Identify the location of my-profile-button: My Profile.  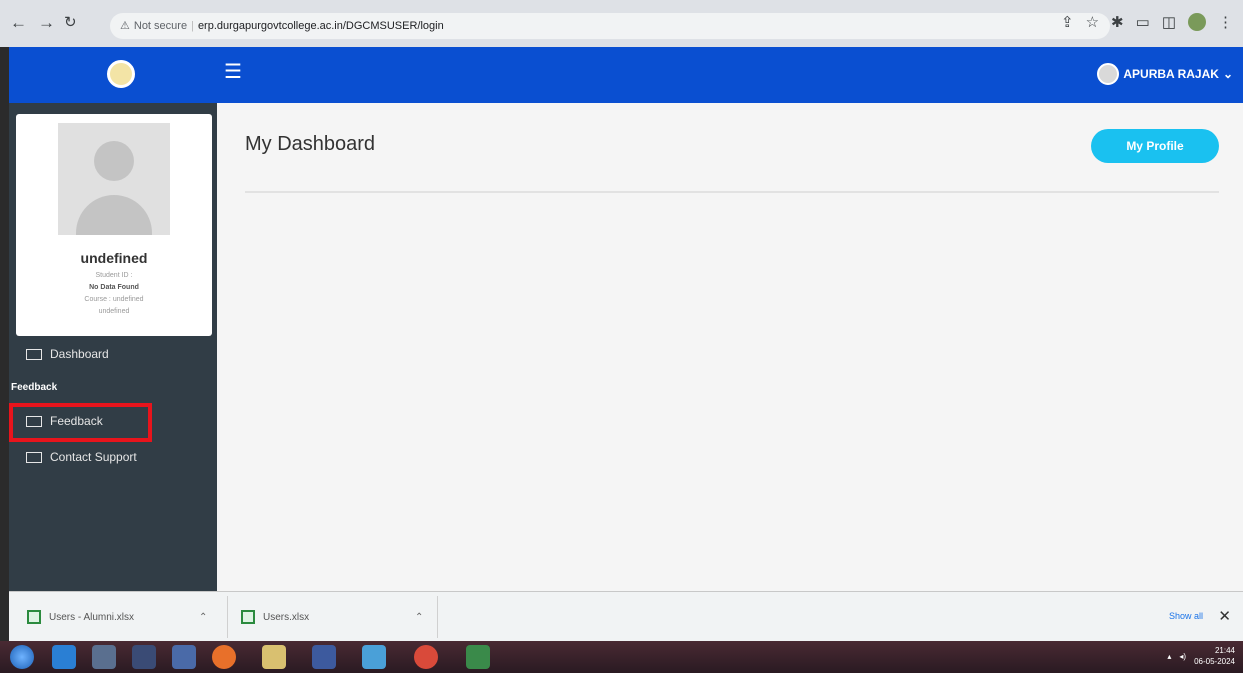
(1155, 146).